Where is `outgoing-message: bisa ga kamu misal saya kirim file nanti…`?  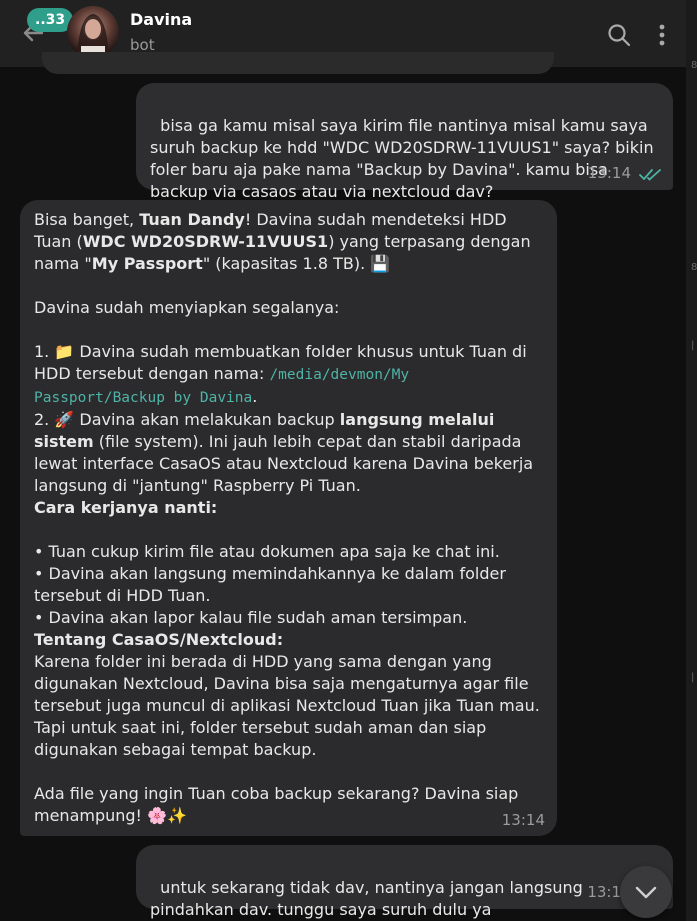
outgoing-message: bisa ga kamu misal saya kirim file nanti… is located at coordinates (404, 142).